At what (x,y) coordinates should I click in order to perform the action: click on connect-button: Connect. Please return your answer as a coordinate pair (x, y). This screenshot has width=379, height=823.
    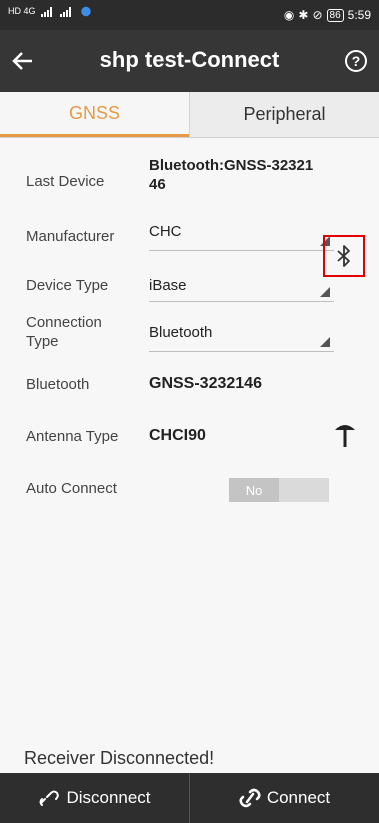
    Looking at the image, I should click on (284, 798).